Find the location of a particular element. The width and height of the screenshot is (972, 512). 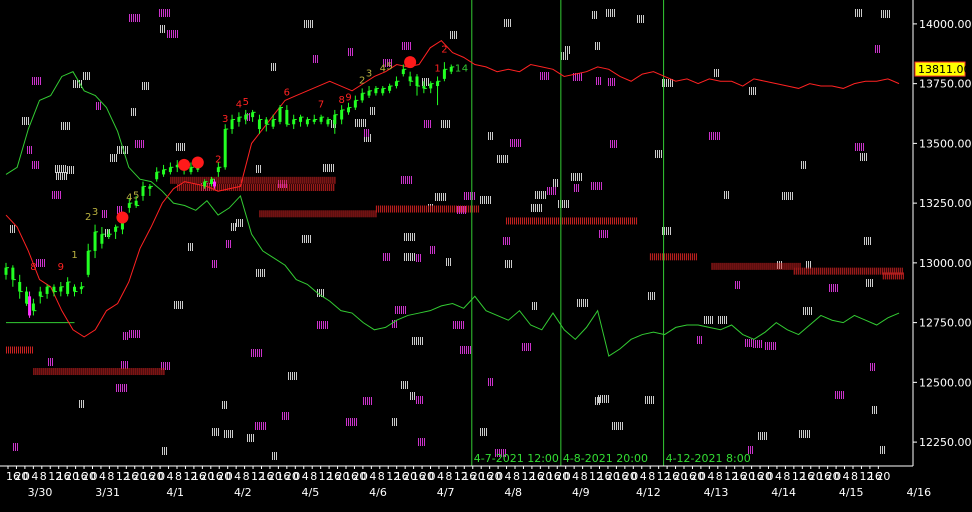

vertical-marker-label: 4-8-2021 20:00 is located at coordinates (605, 458).